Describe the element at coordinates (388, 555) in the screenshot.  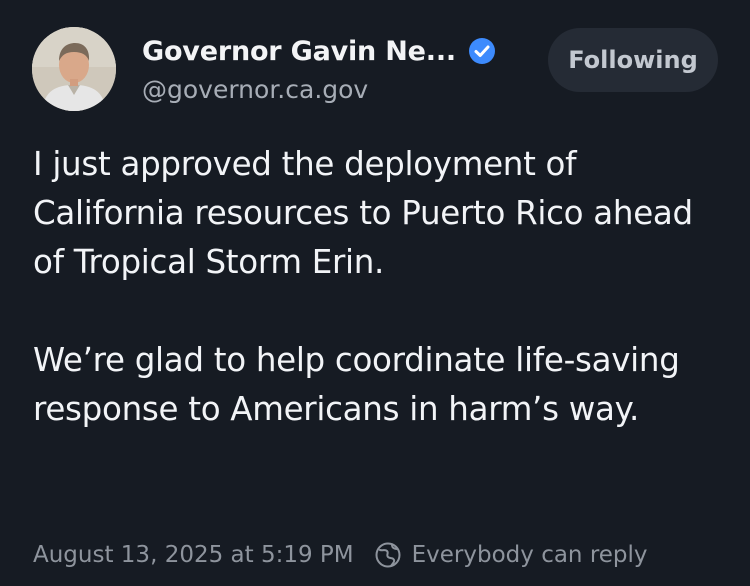
I see `globe-icon` at that location.